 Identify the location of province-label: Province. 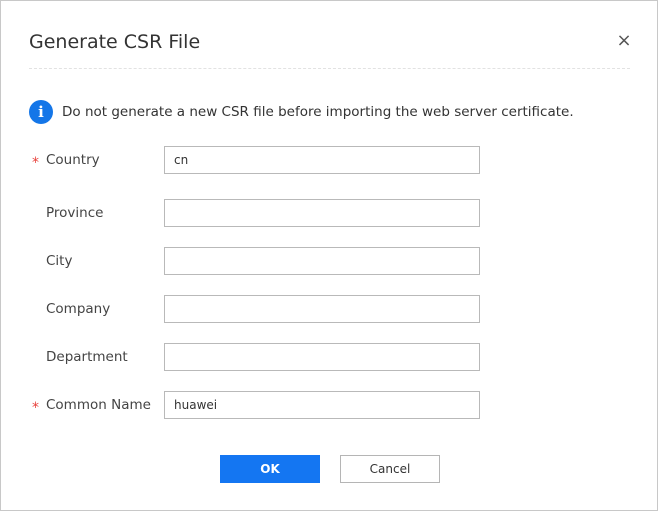
(75, 213).